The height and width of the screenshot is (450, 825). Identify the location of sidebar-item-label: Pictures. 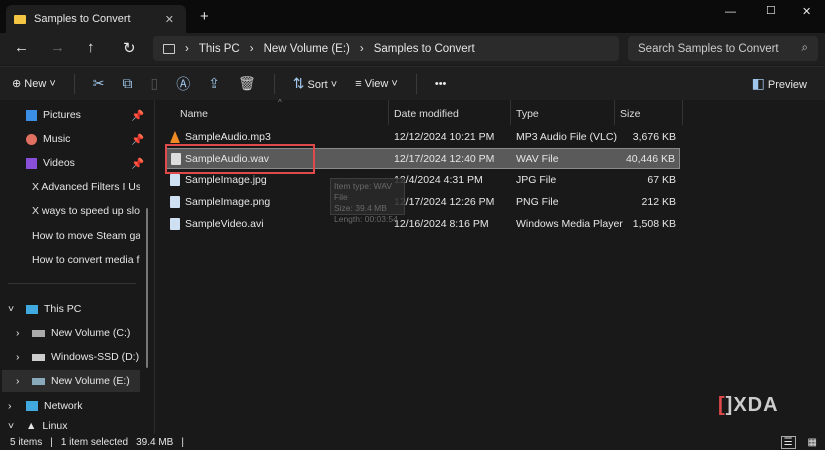
(62, 115).